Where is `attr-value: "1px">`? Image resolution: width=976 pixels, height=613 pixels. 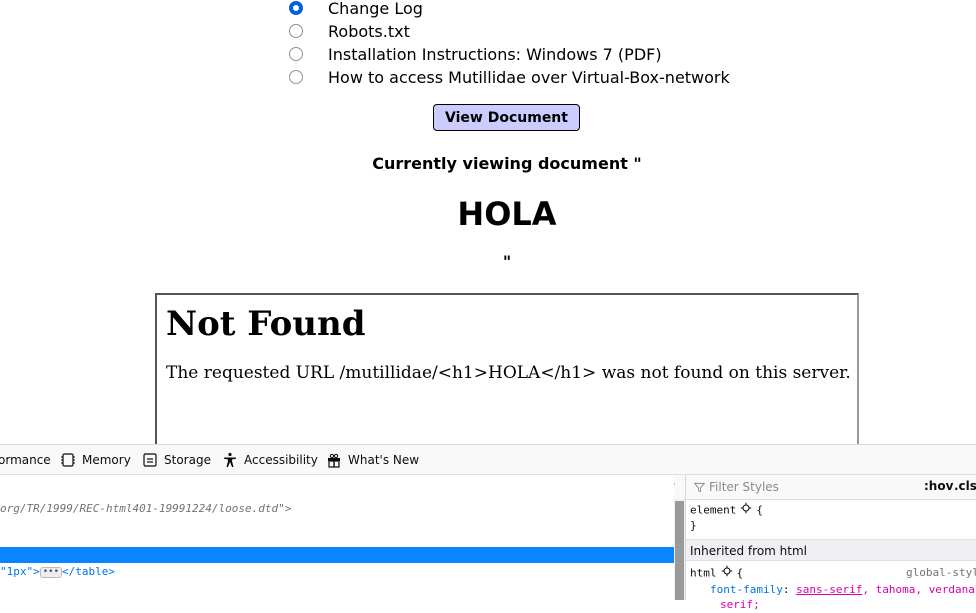
attr-value: "1px"> is located at coordinates (20, 571).